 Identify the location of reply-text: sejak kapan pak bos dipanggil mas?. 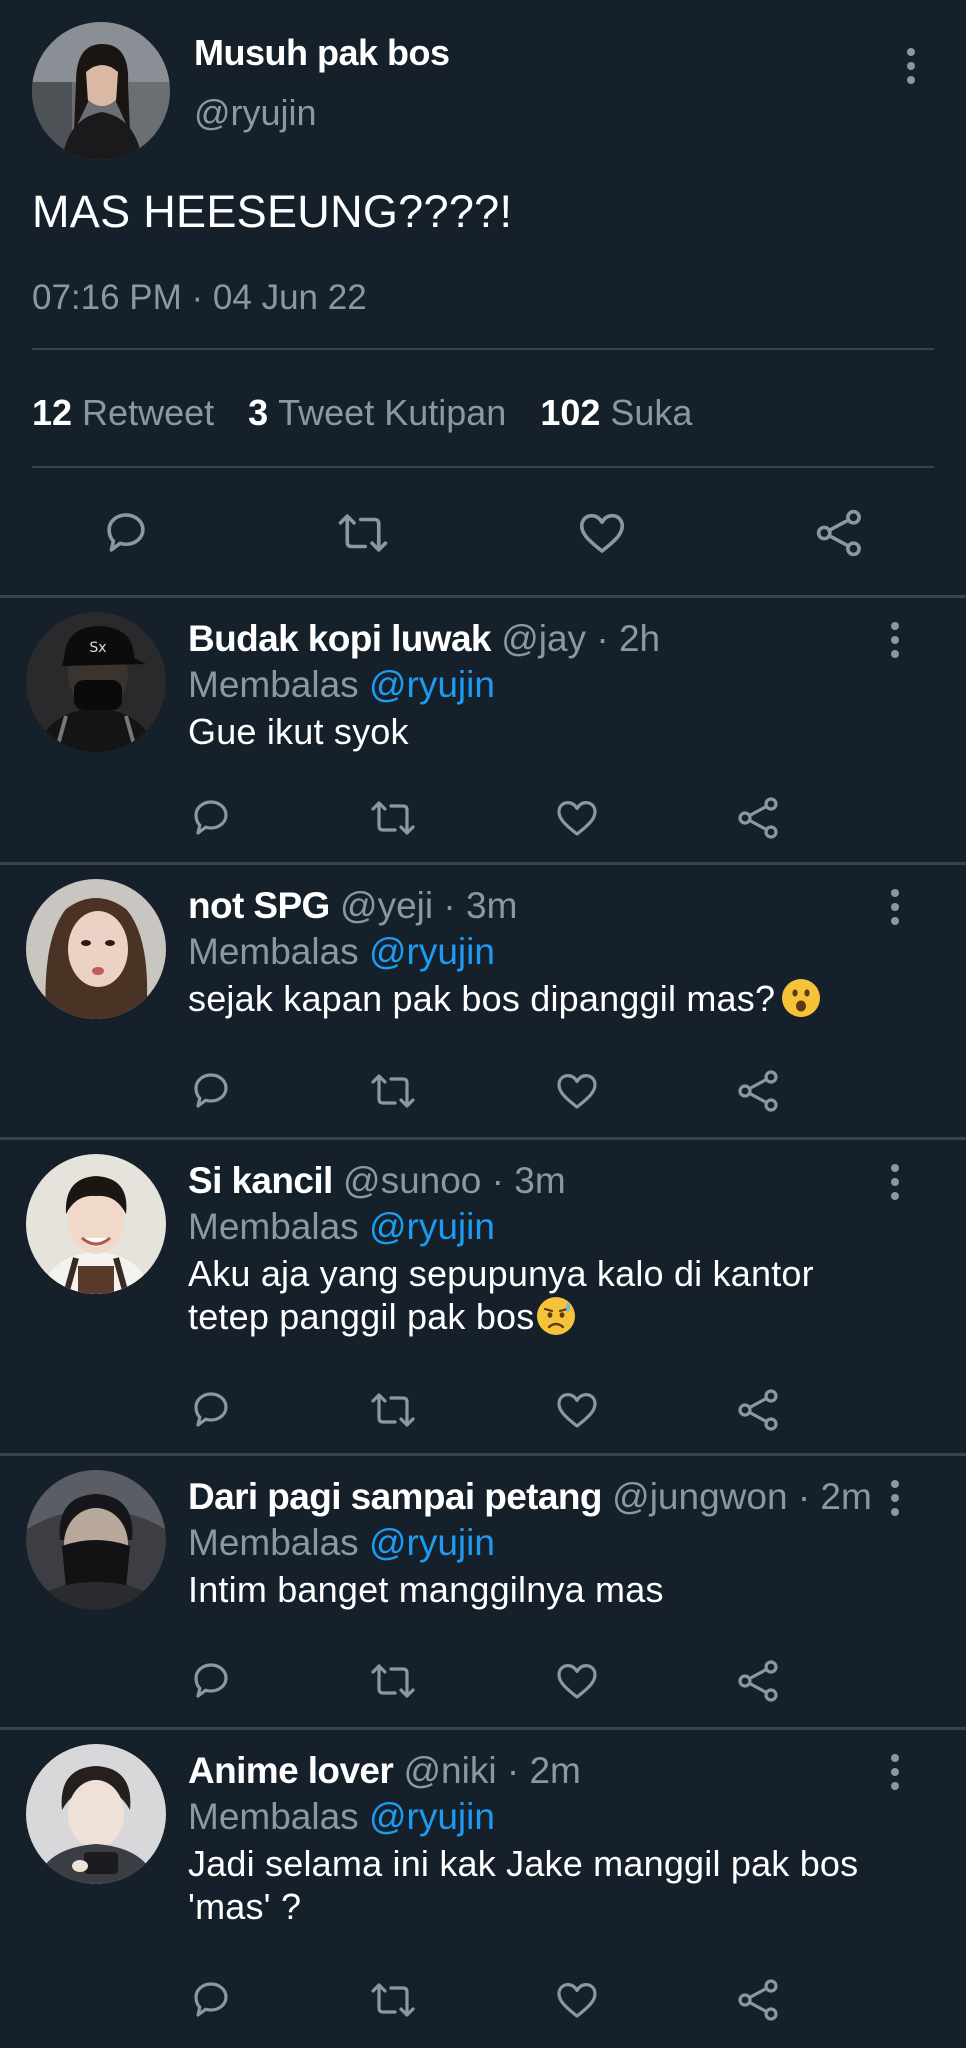
(548, 998).